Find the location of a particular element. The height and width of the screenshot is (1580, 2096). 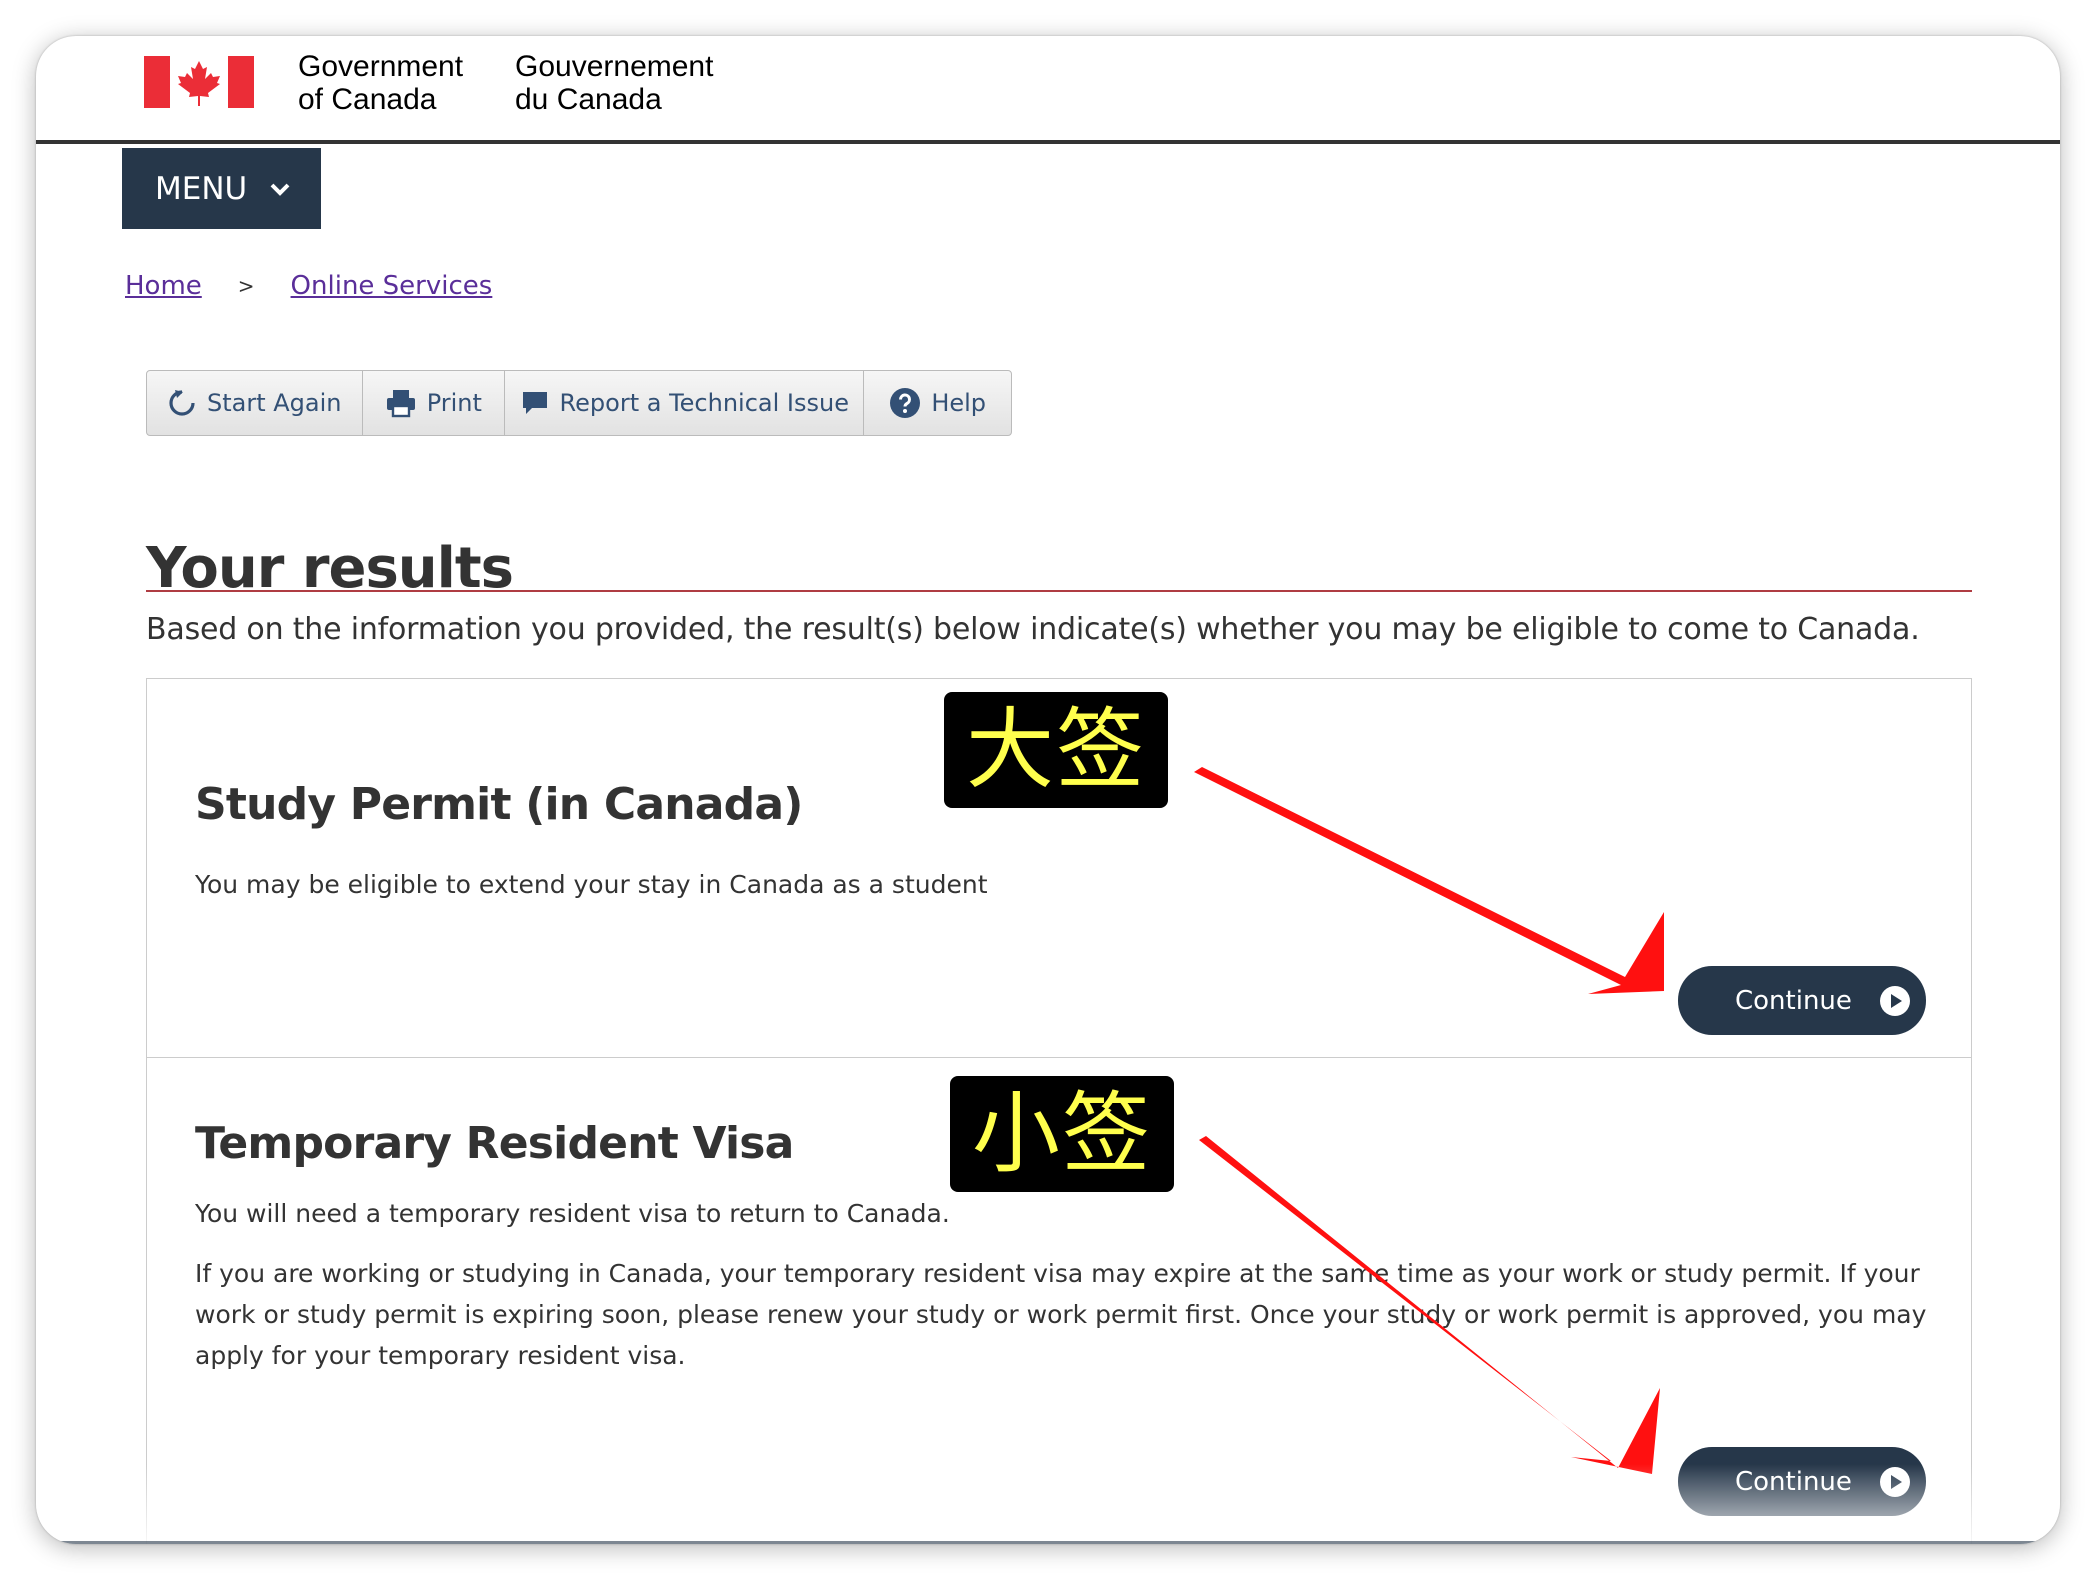

bottom-border is located at coordinates (1048, 1542).